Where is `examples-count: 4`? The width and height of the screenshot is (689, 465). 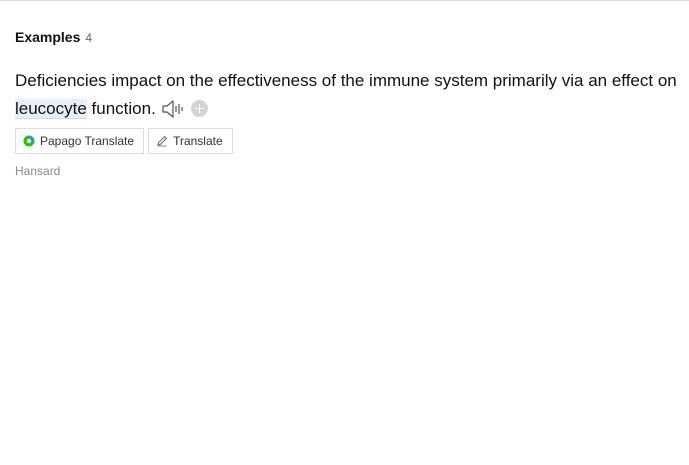 examples-count: 4 is located at coordinates (89, 38).